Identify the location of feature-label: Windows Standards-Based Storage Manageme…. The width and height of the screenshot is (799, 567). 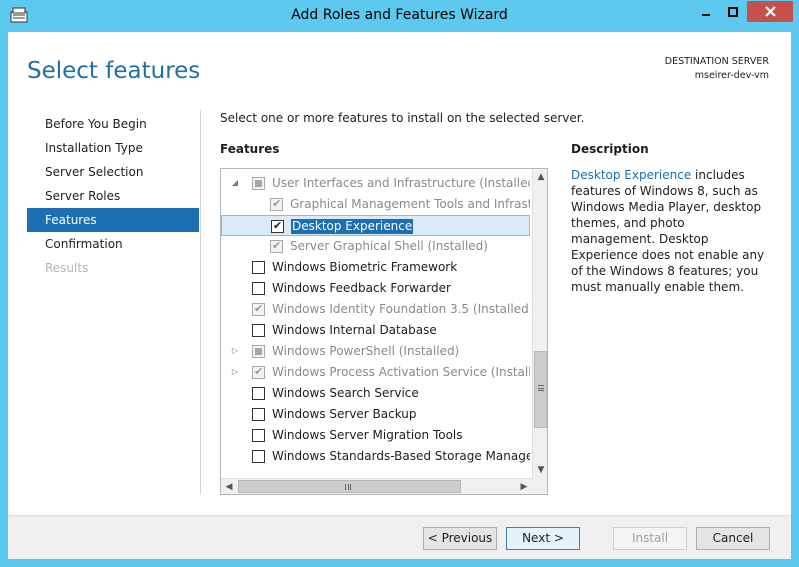
(401, 456).